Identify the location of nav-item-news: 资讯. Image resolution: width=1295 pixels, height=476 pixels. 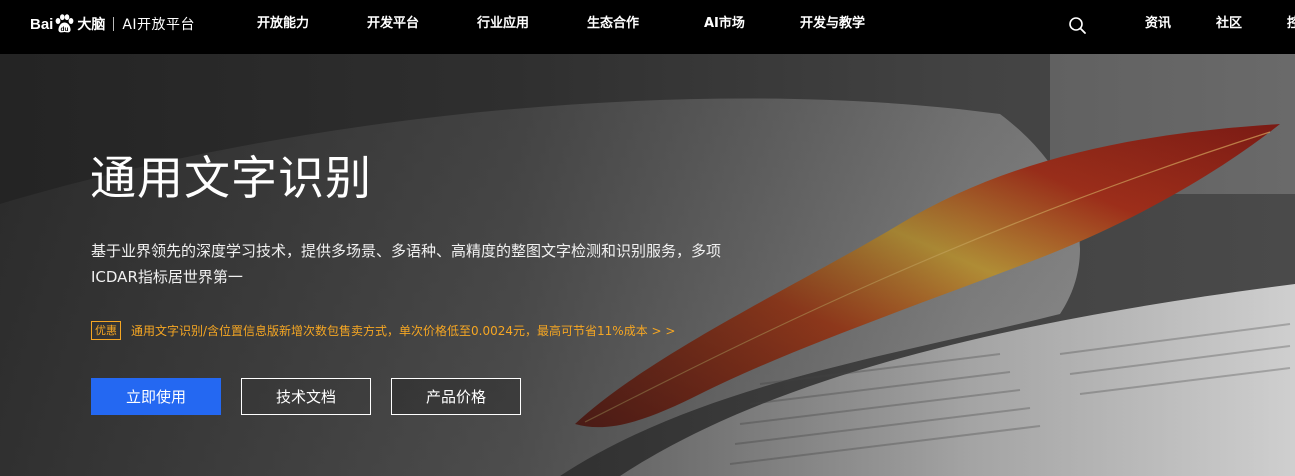
(1158, 24).